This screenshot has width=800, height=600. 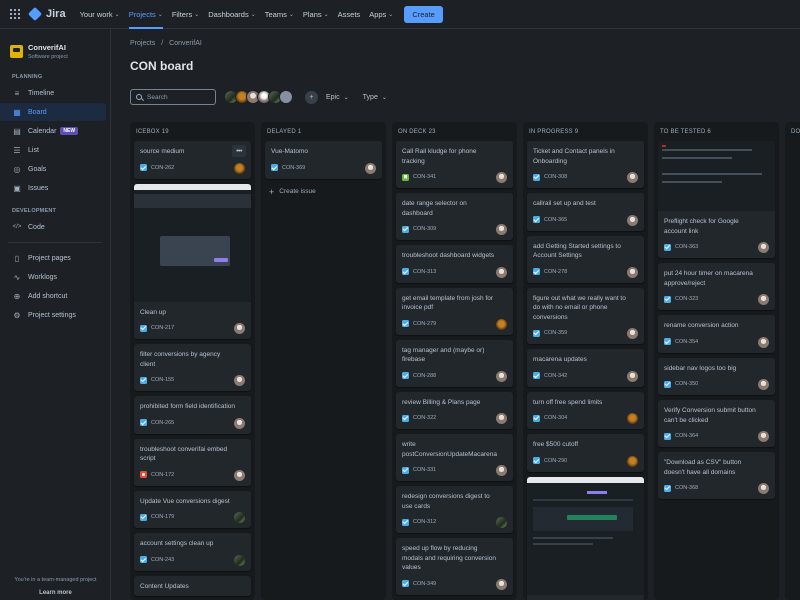 I want to click on issue-key: CON-278, so click(x=555, y=272).